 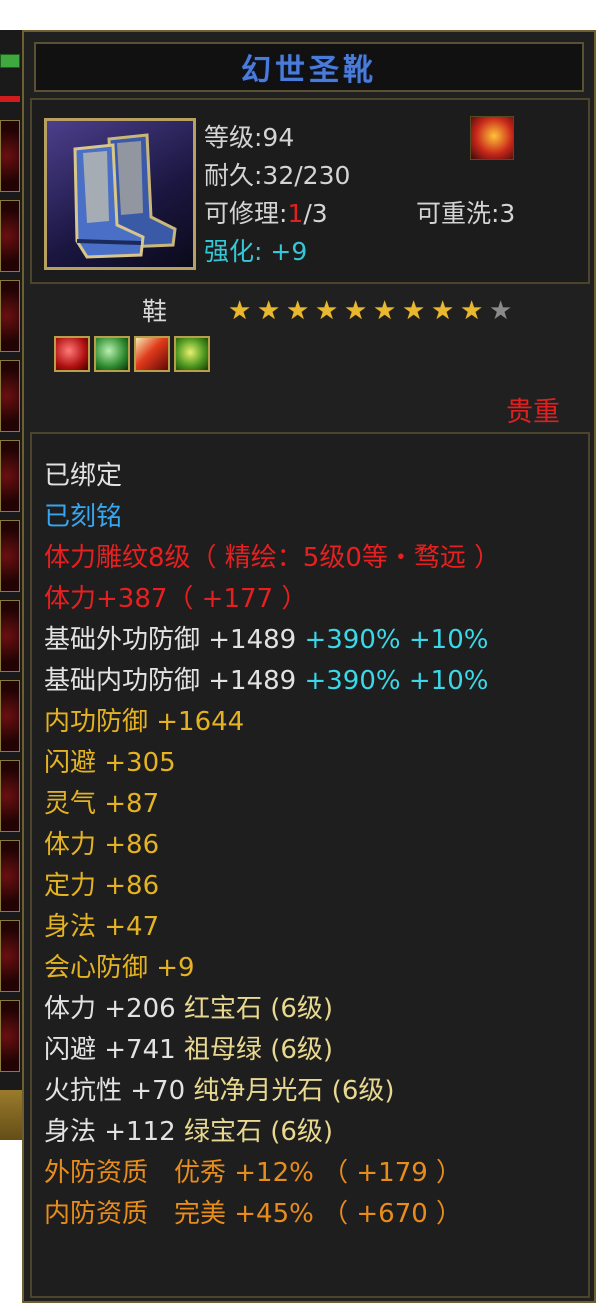 I want to click on gem-stat: 身法 +112, so click(x=110, y=1132).